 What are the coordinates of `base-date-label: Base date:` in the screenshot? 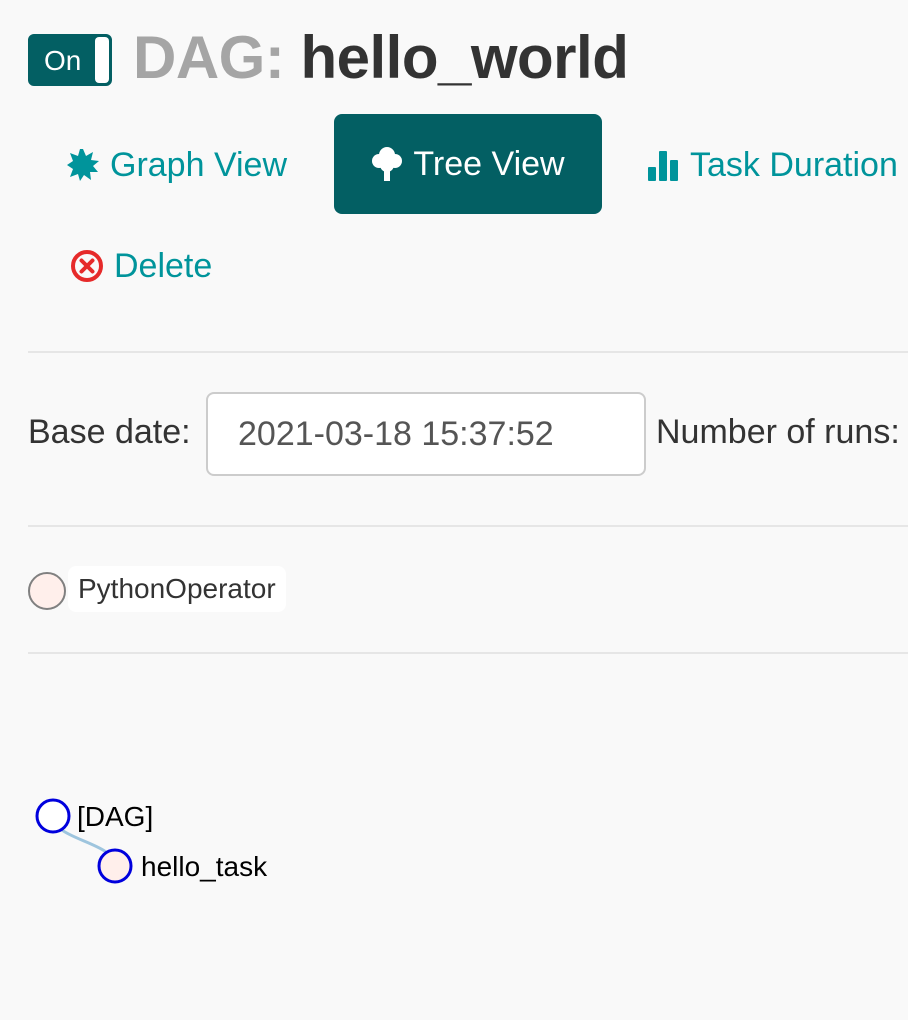 It's located at (109, 432).